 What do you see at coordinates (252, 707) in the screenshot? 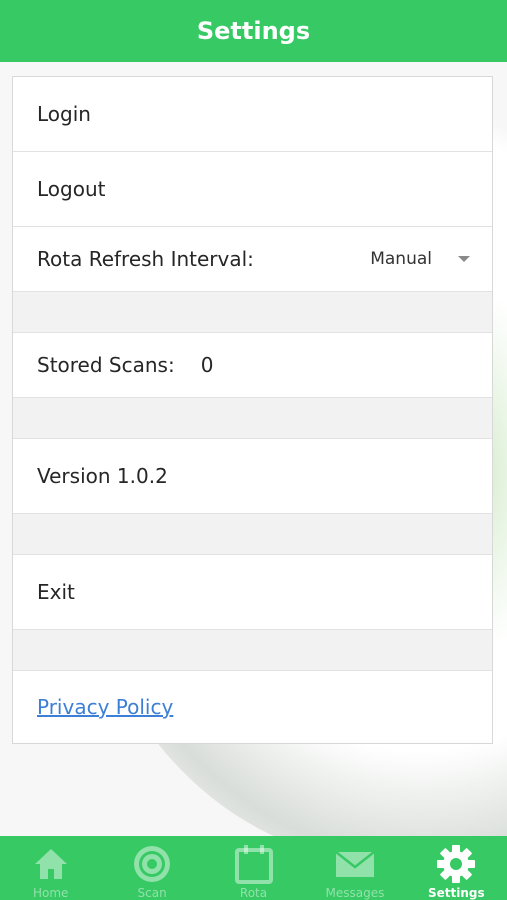
I see `privacy-policy-row: Privacy Policy` at bounding box center [252, 707].